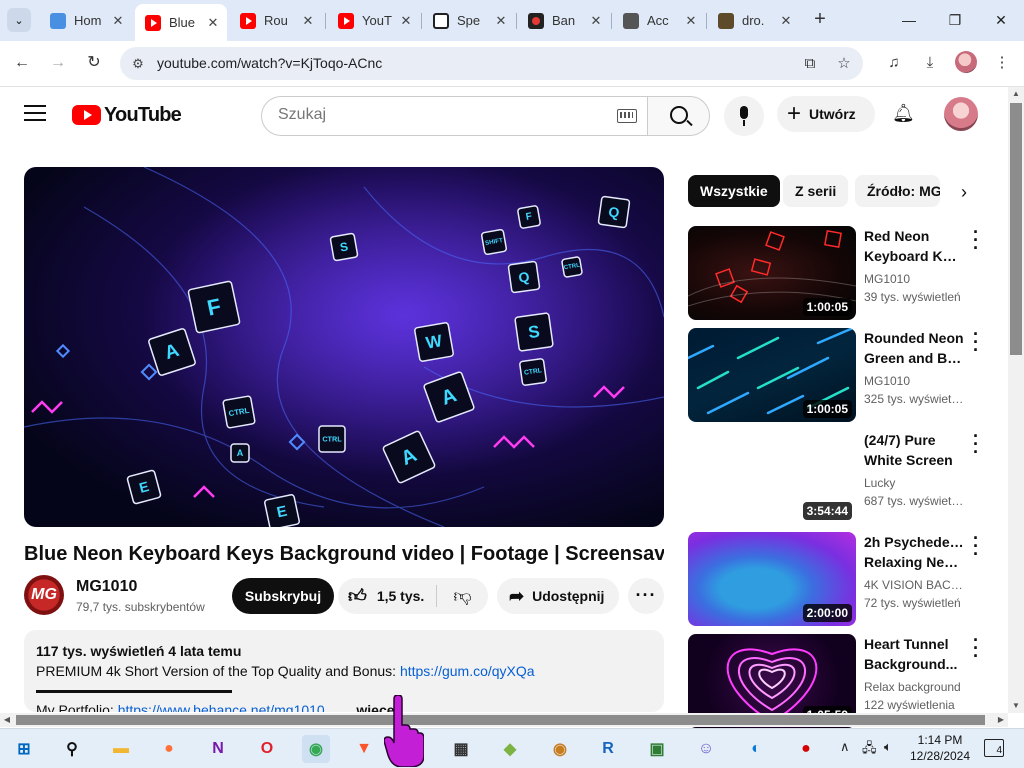  I want to click on system-clock: 1:14 PM 12/28/2024, so click(940, 748).